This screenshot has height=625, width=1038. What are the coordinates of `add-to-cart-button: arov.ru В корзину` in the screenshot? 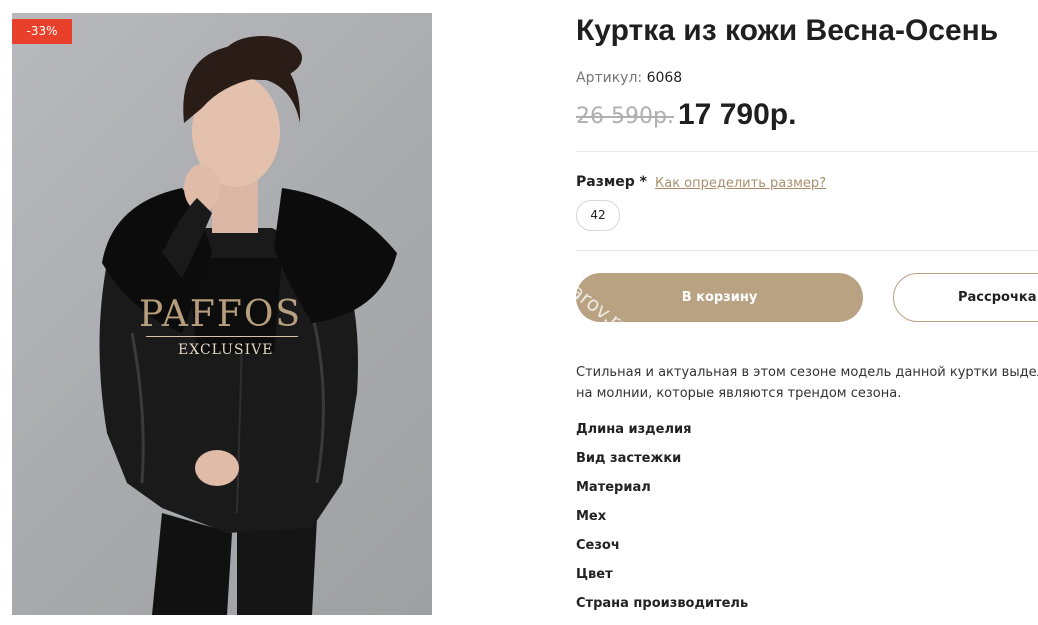 It's located at (719, 297).